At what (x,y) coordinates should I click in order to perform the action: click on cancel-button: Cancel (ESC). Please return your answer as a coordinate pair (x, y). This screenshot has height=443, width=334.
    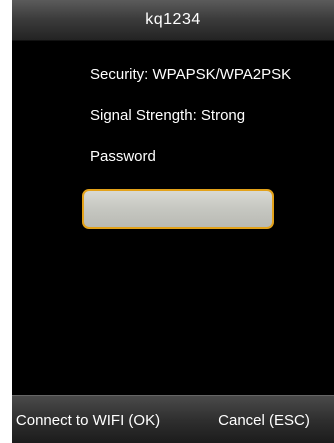
    Looking at the image, I should click on (264, 419).